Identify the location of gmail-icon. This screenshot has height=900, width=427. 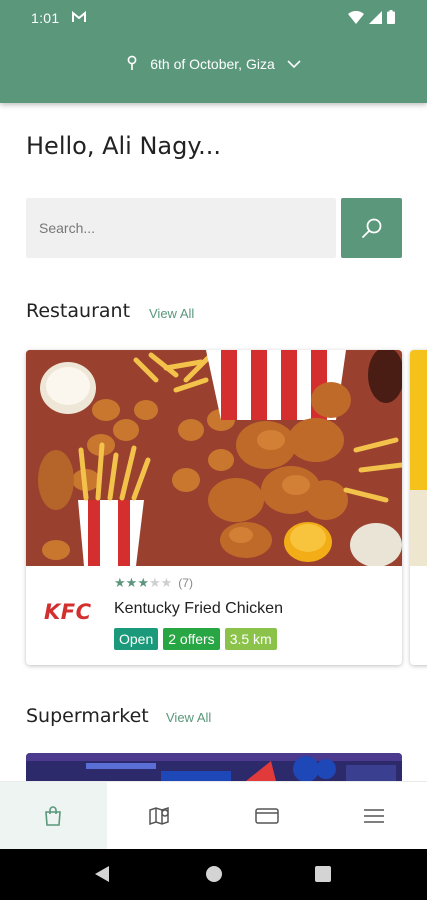
(79, 19).